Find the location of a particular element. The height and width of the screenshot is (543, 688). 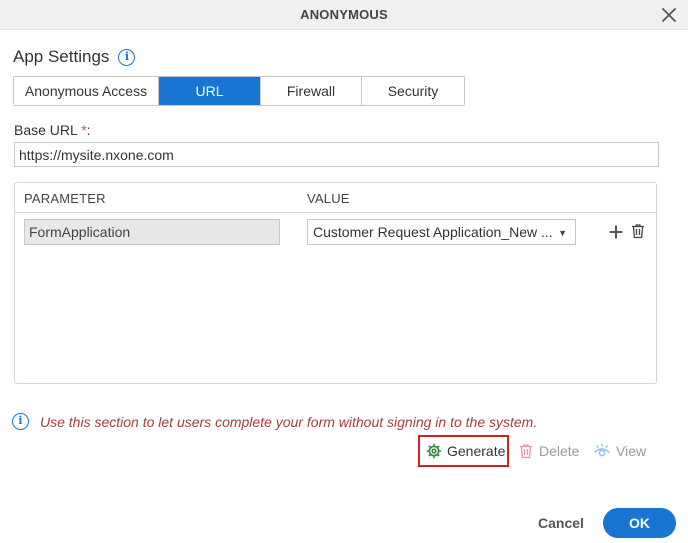

value-dropdown: Customer Request Application_New ... ▼ is located at coordinates (441, 232).